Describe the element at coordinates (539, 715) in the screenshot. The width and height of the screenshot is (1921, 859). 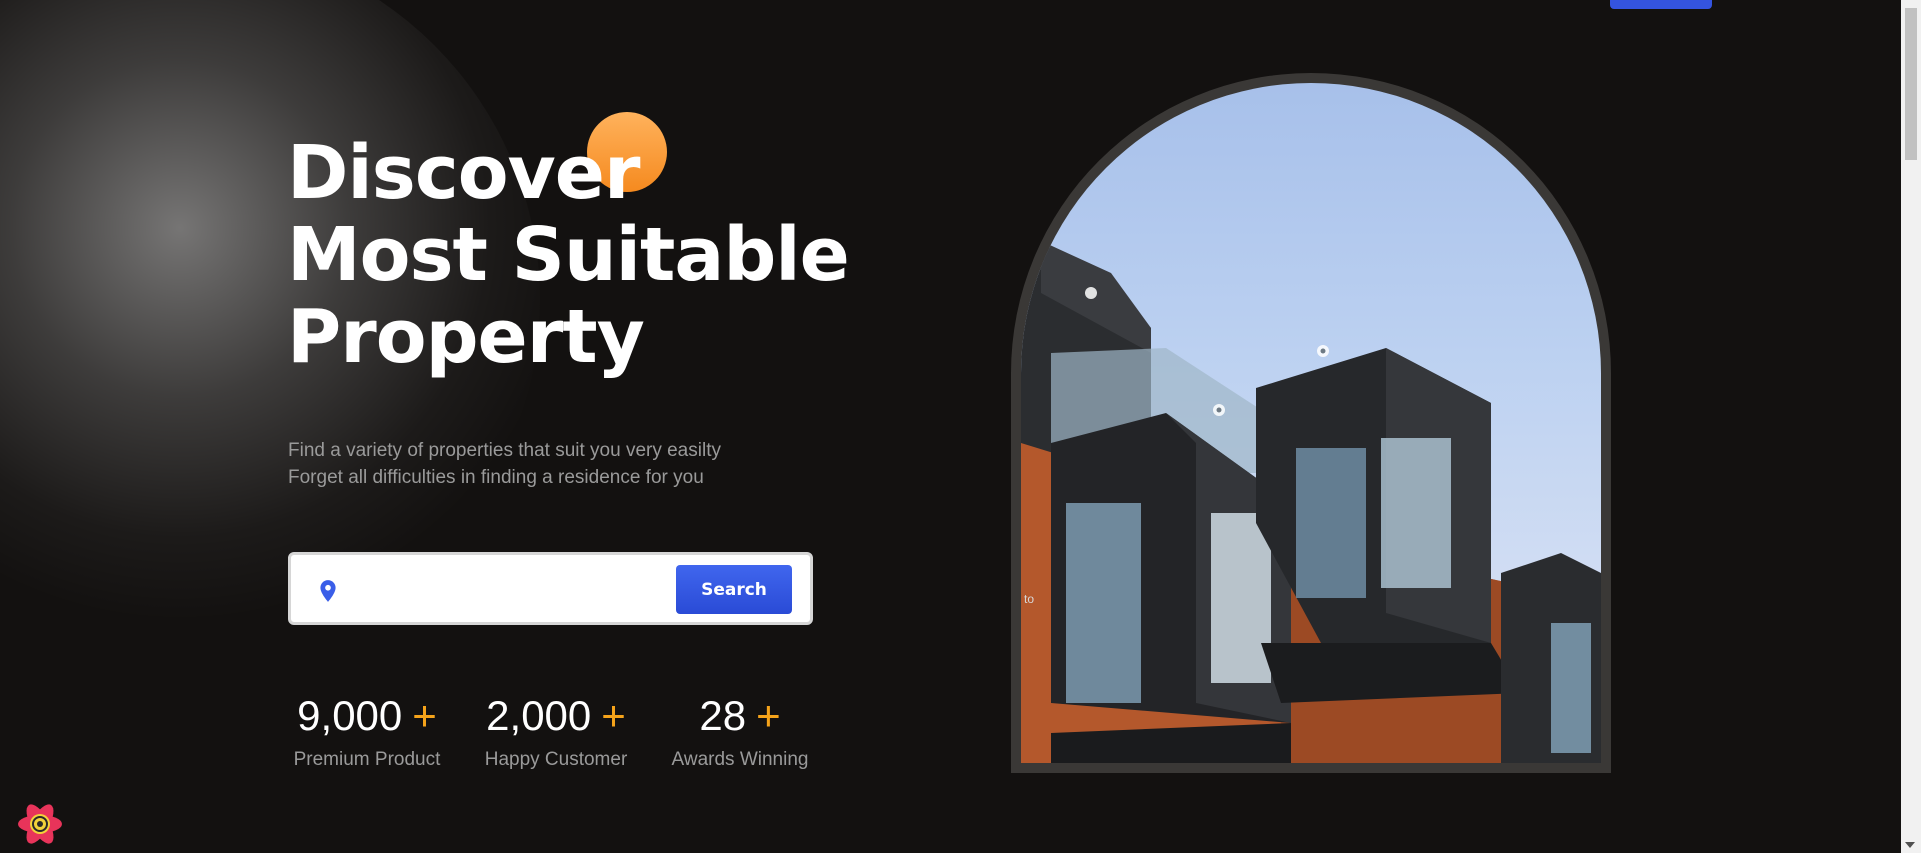
I see `stat-number: 2,000` at that location.